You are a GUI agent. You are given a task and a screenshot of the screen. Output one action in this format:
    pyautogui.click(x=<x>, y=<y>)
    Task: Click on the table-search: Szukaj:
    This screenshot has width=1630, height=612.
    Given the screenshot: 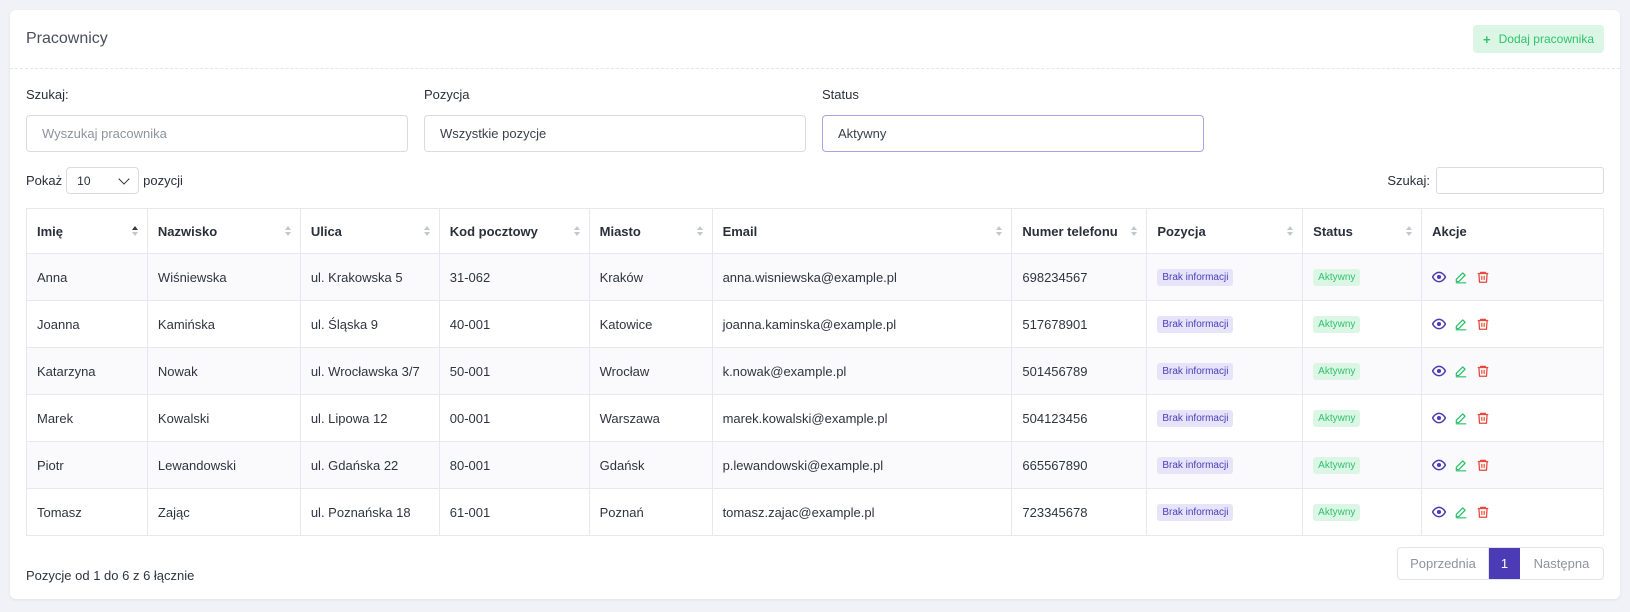 What is the action you would take?
    pyautogui.click(x=1495, y=180)
    